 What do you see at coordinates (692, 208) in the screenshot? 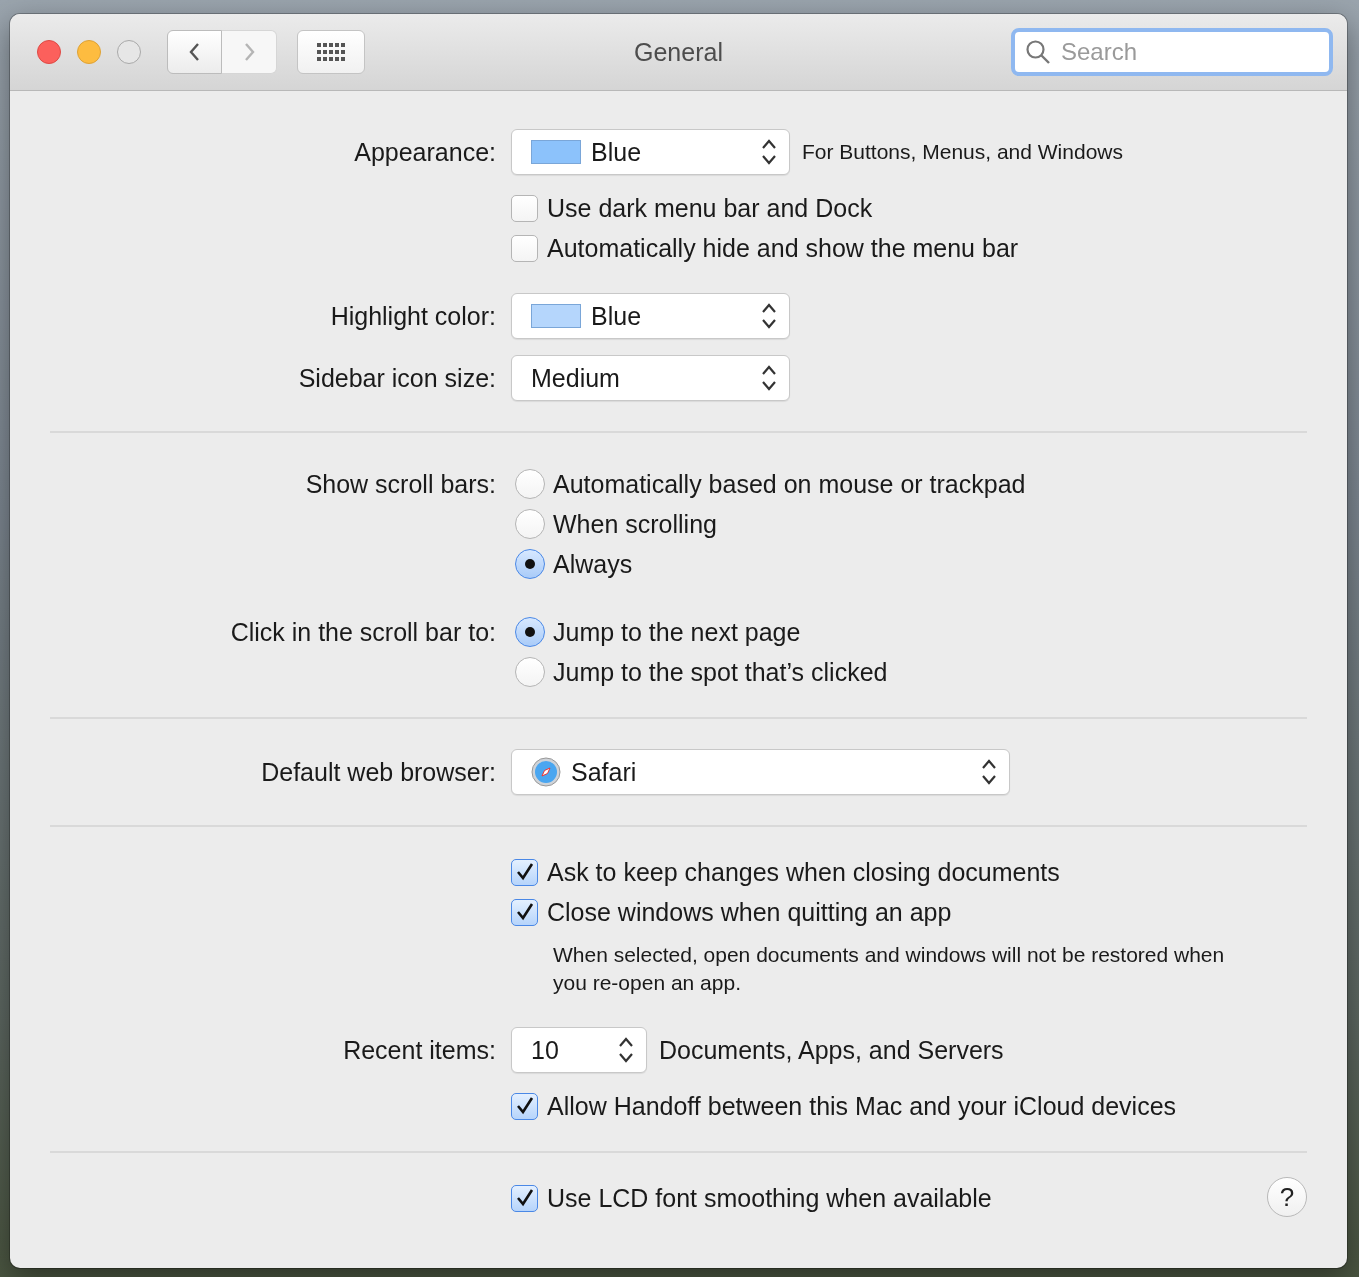
I see `checkbox: Use dark menu bar and Dock` at bounding box center [692, 208].